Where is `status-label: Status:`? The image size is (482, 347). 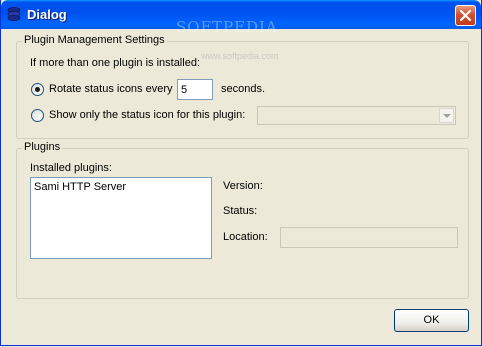 status-label: Status: is located at coordinates (240, 211).